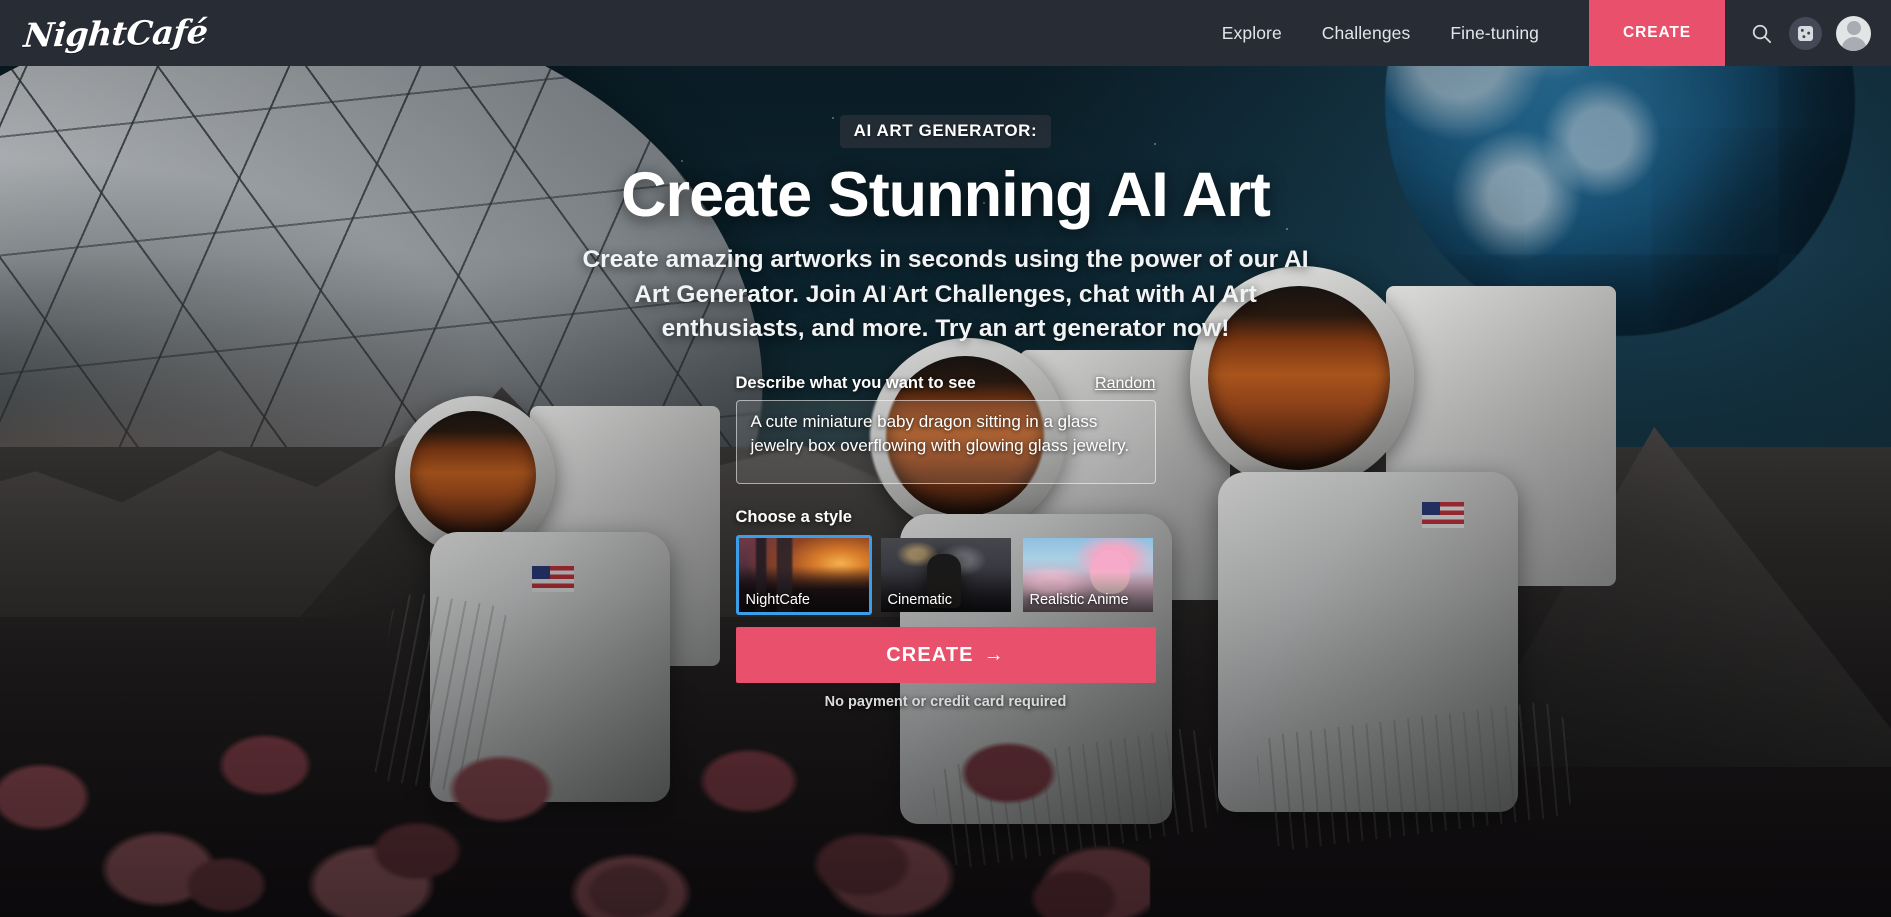  Describe the element at coordinates (1853, 27) in the screenshot. I see `avatar-head` at that location.